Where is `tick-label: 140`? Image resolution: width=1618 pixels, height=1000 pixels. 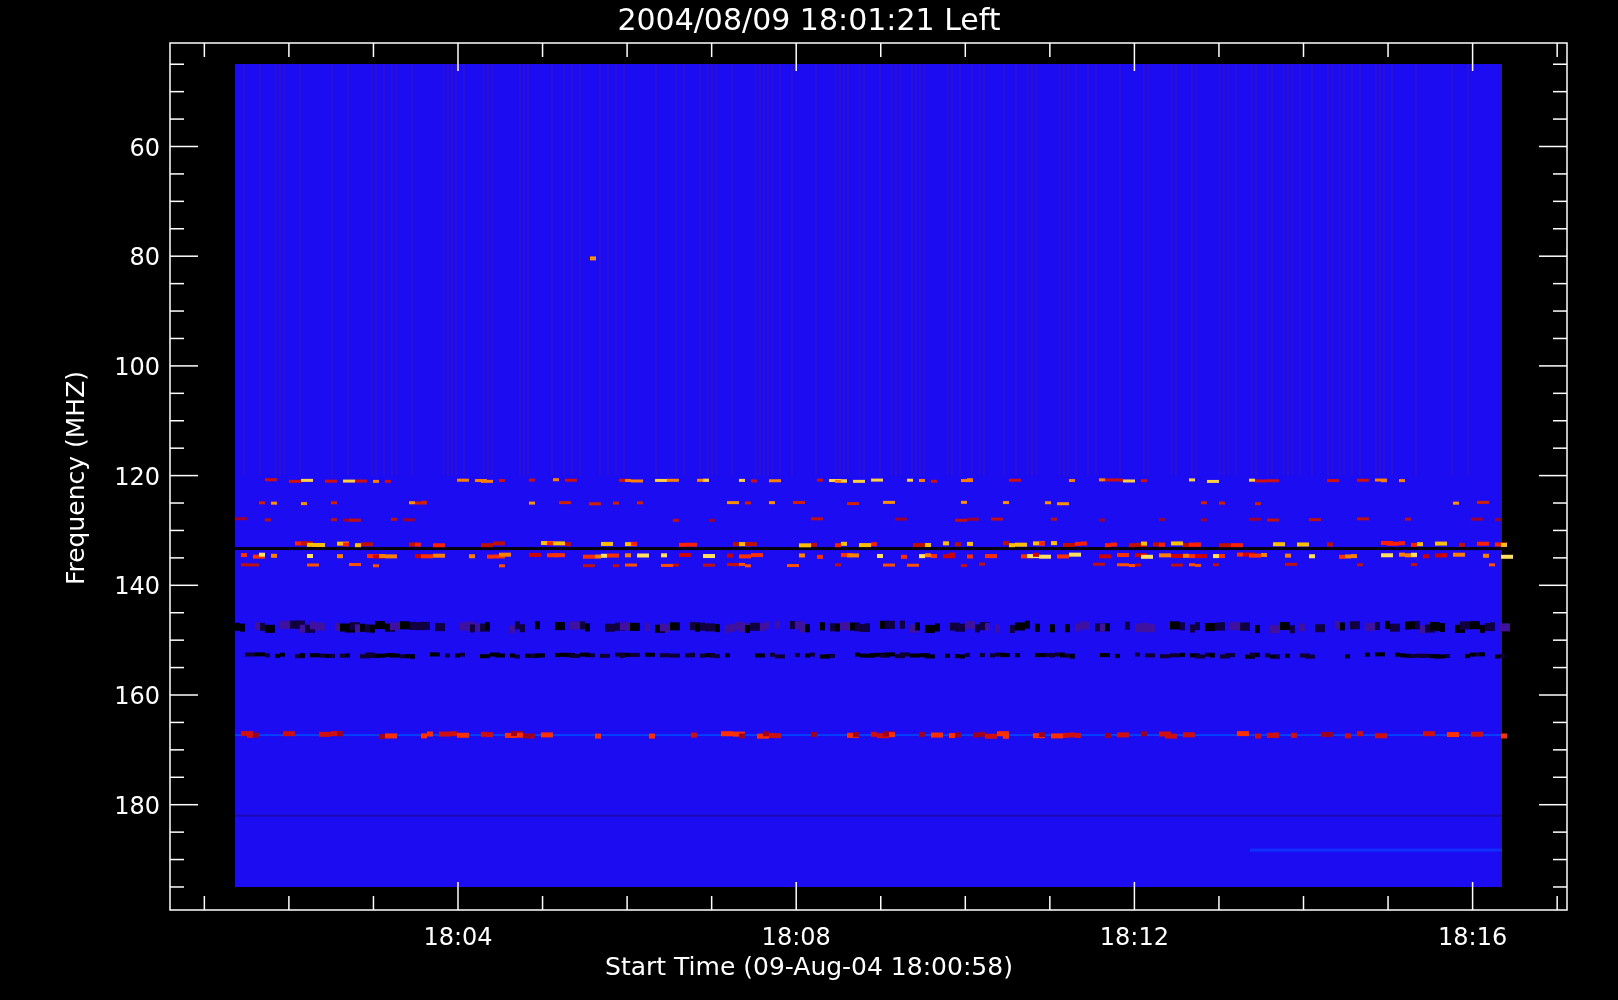 tick-label: 140 is located at coordinates (137, 586).